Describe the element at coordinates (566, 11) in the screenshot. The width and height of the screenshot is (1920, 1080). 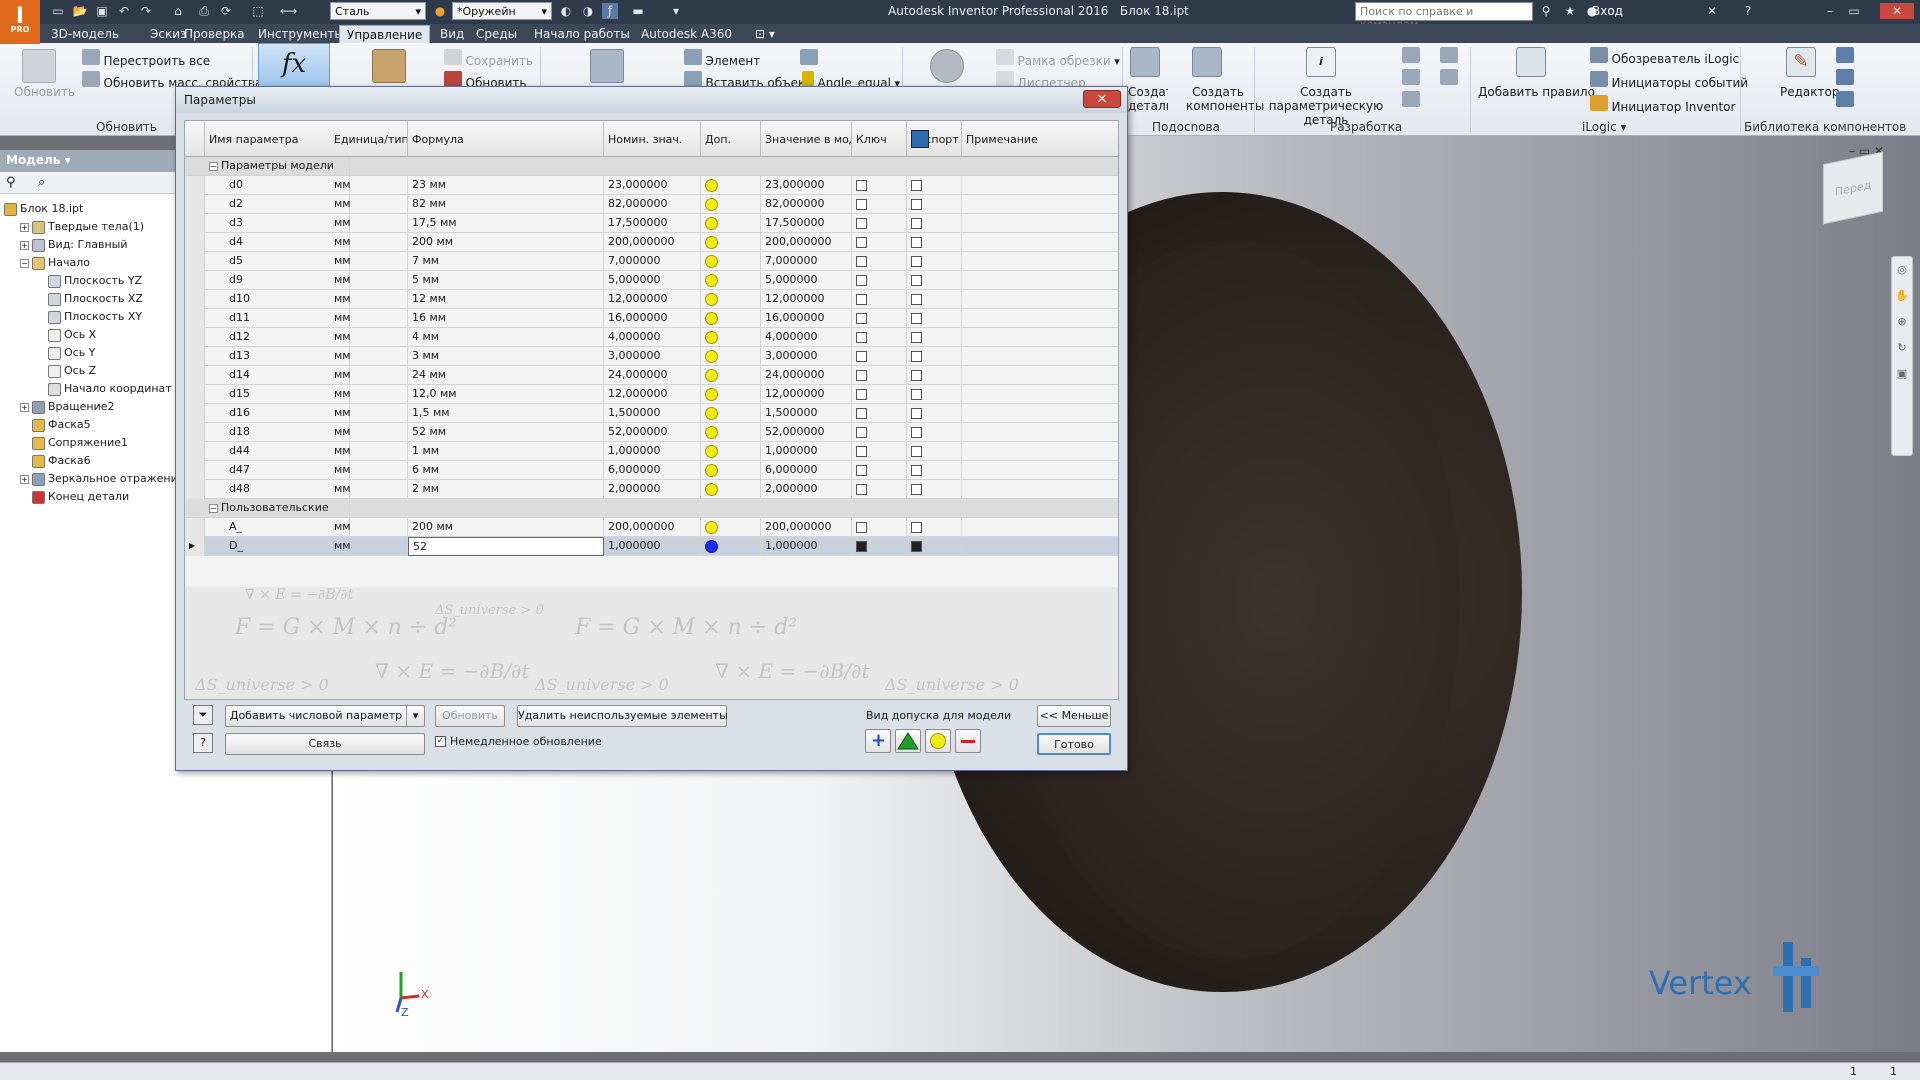
I see `clear-appearance-icon: ◐` at that location.